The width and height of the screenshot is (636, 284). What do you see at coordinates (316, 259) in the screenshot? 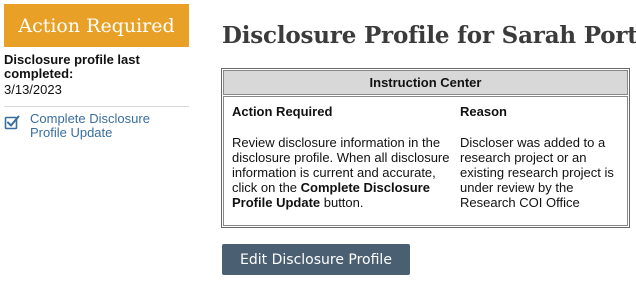
I see `edit-disclosure-profile-button: Edit Disclosure Profile` at bounding box center [316, 259].